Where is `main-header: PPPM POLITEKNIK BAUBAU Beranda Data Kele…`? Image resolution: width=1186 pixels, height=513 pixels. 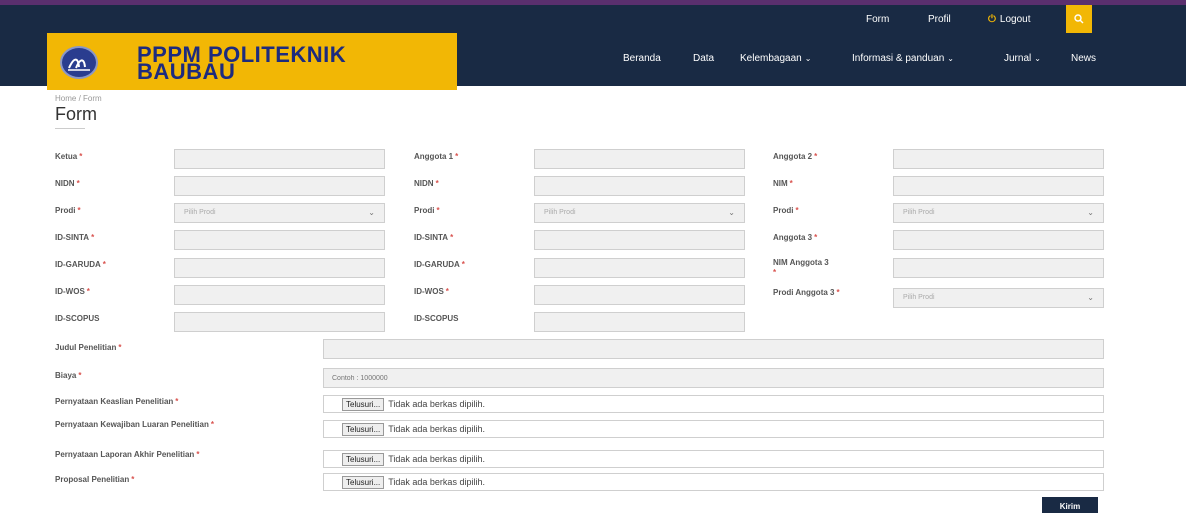
main-header: PPPM POLITEKNIK BAUBAU Beranda Data Kele… is located at coordinates (593, 61).